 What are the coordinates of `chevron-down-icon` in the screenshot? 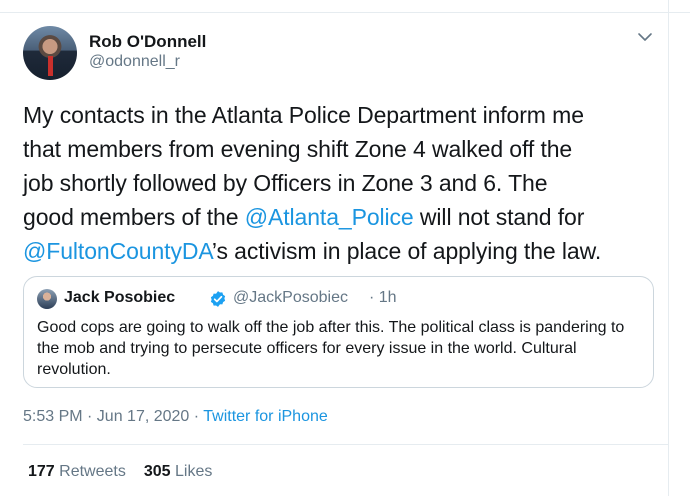 It's located at (645, 37).